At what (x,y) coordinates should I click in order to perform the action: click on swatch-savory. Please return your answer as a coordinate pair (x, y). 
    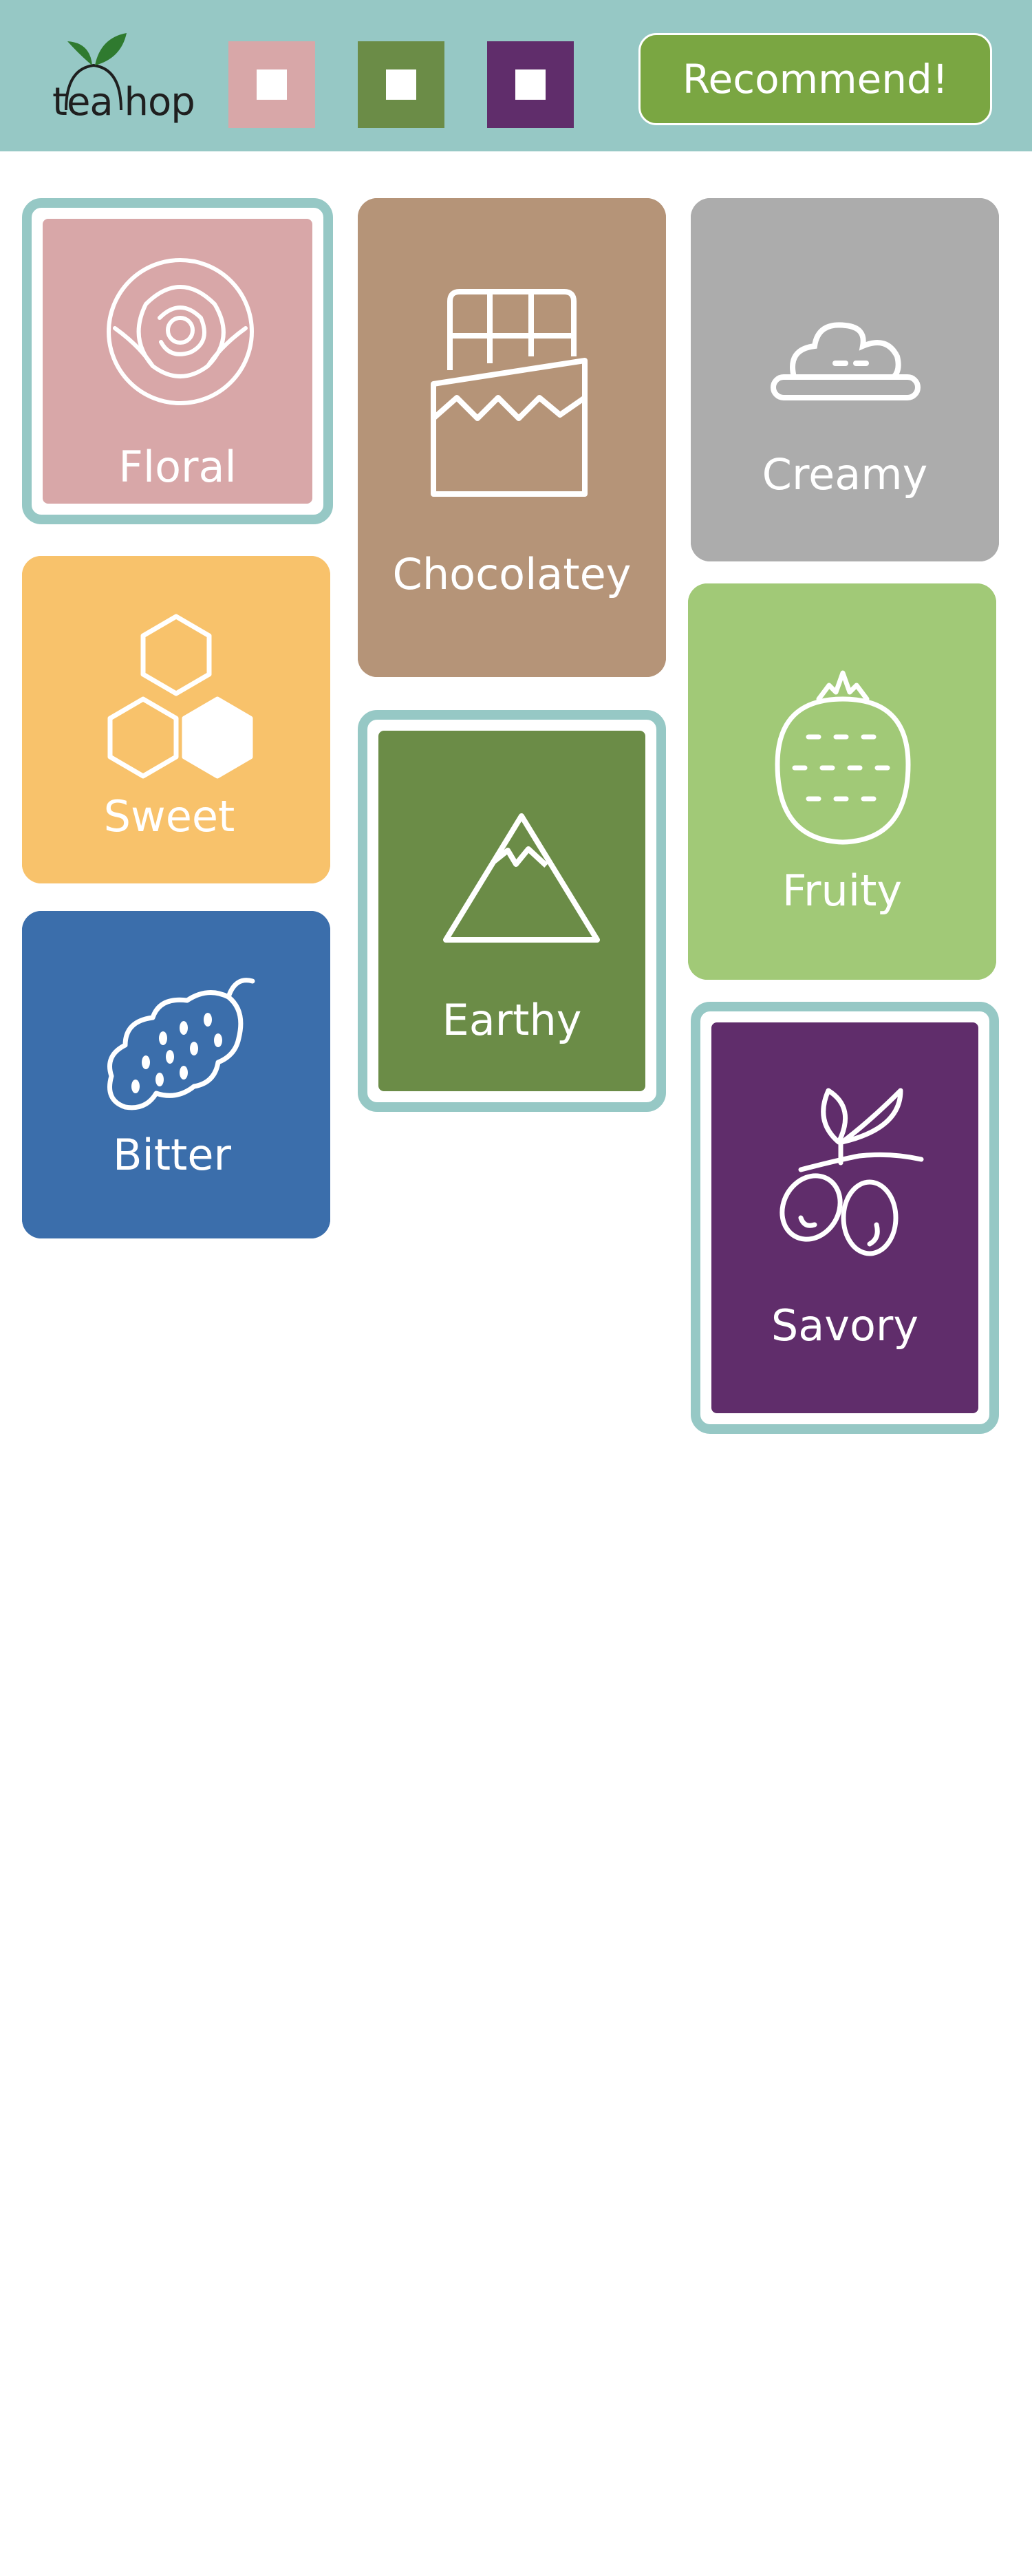
    Looking at the image, I should click on (530, 84).